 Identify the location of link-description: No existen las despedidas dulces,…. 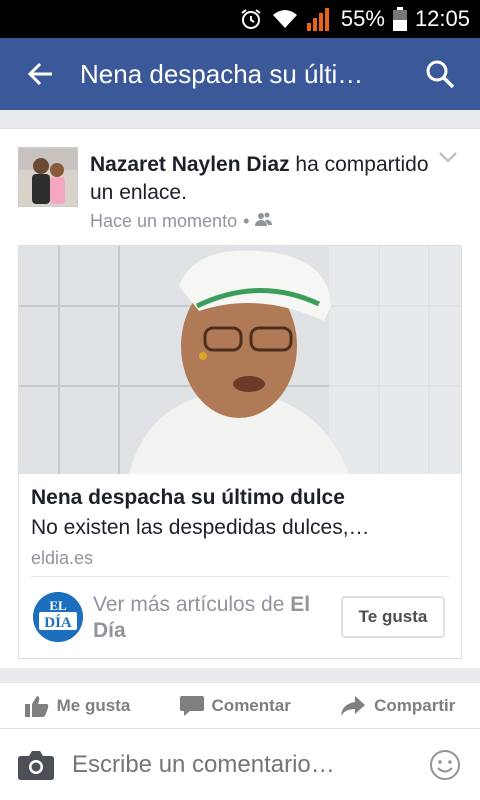
(200, 527).